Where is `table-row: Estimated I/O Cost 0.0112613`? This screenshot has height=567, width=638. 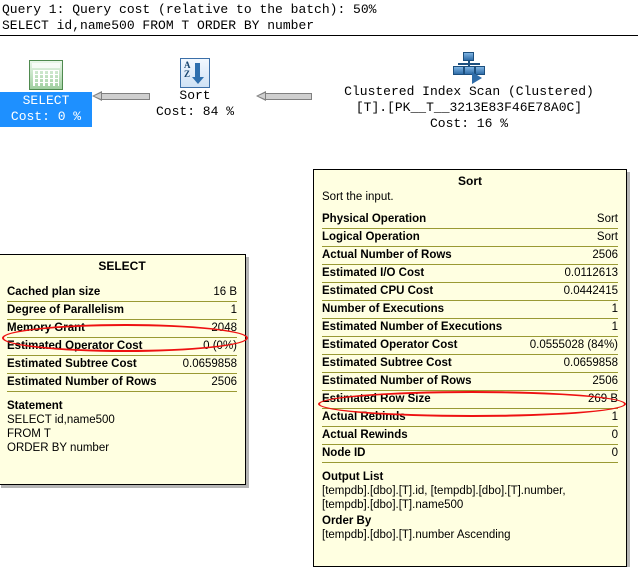 table-row: Estimated I/O Cost 0.0112613 is located at coordinates (470, 273).